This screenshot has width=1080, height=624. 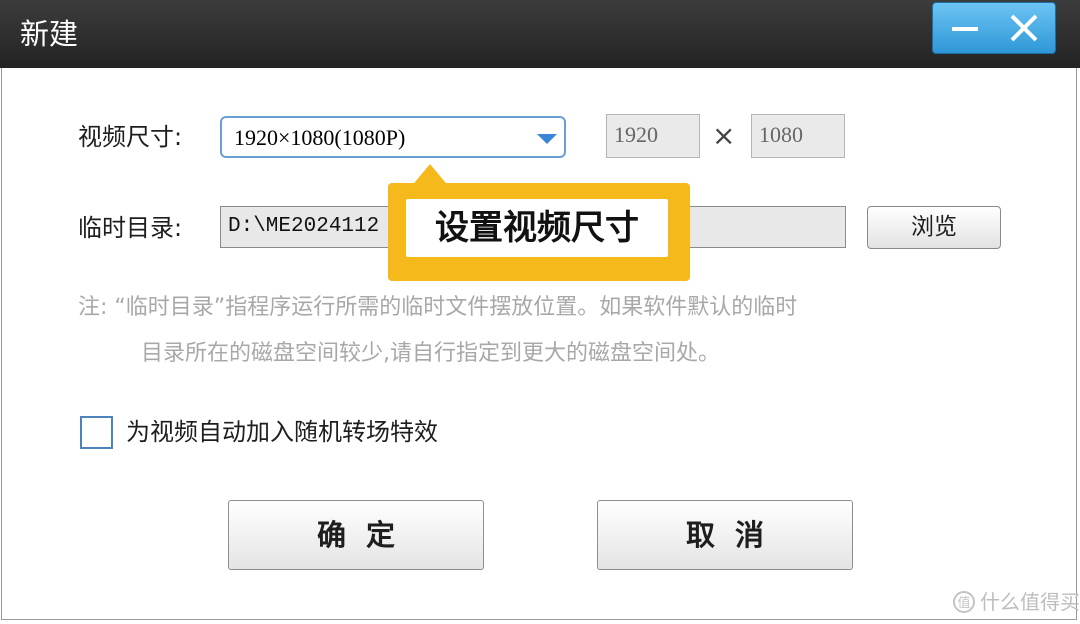 What do you see at coordinates (430, 353) in the screenshot?
I see `note-line-2: 目录所在的磁盘空间较少,请自行指定到更大的磁盘空间处。` at bounding box center [430, 353].